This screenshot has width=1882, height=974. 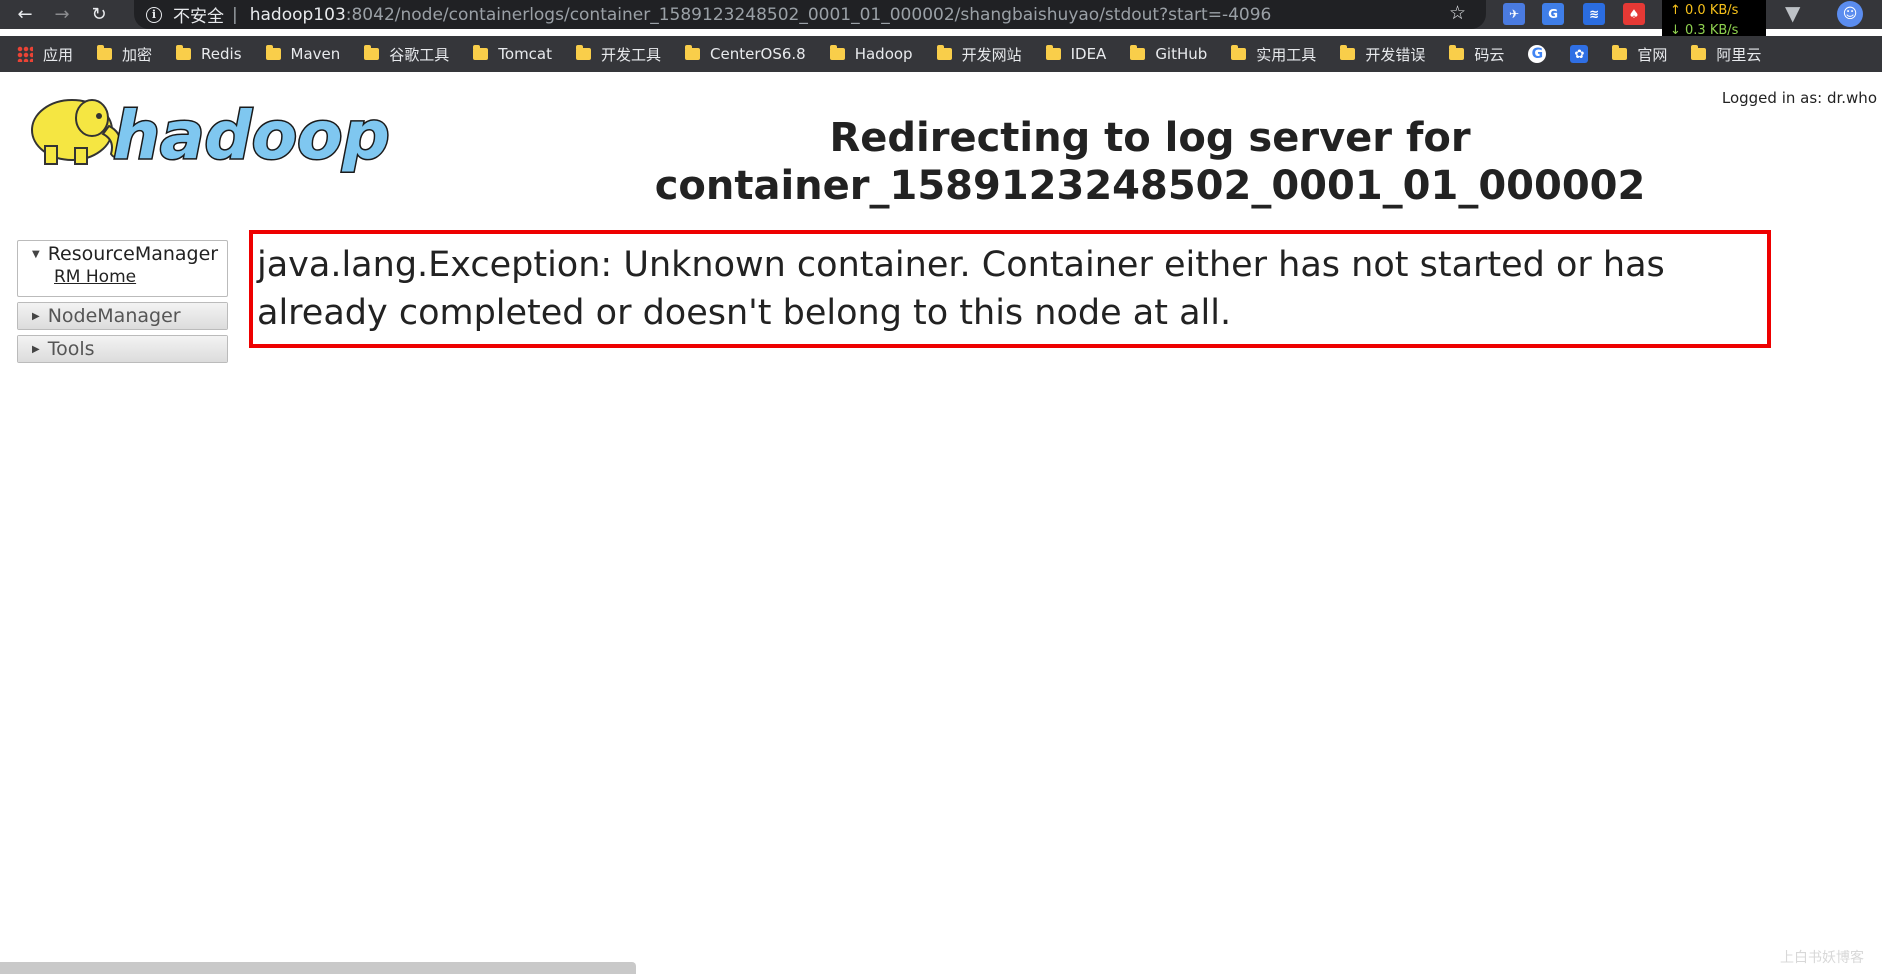 What do you see at coordinates (114, 316) in the screenshot?
I see `nav-header-label: NodeManager` at bounding box center [114, 316].